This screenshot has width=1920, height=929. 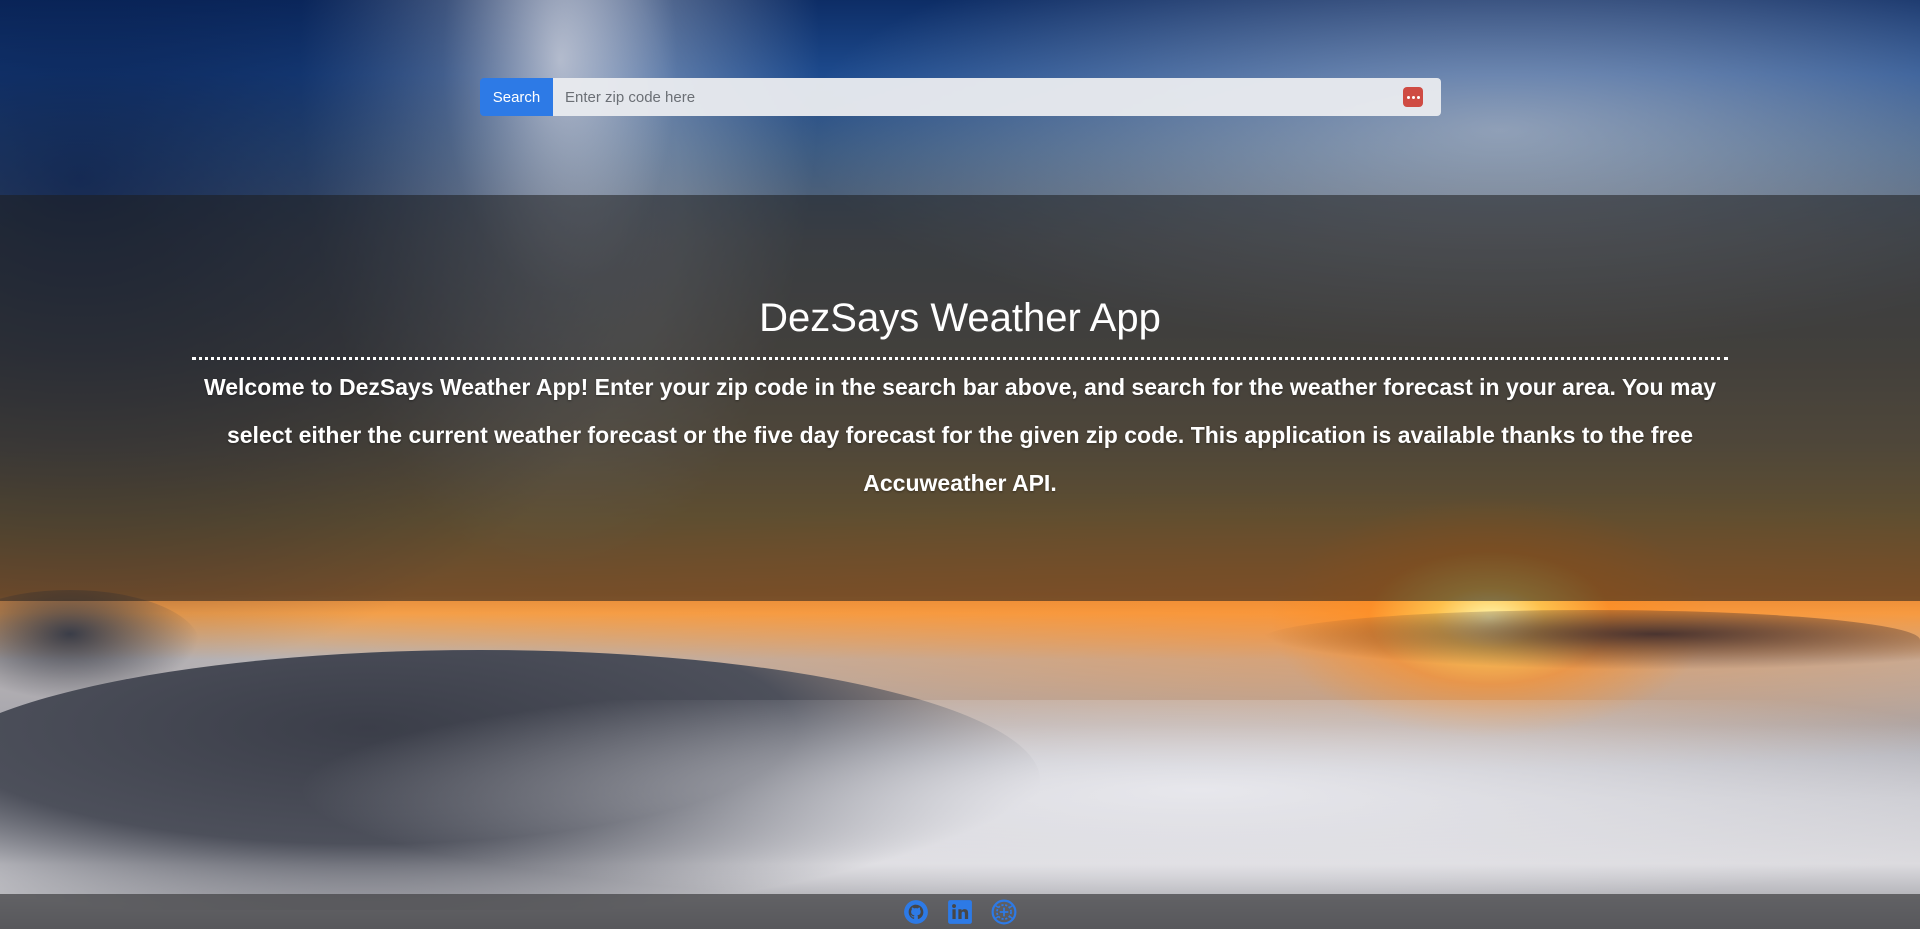 What do you see at coordinates (960, 358) in the screenshot?
I see `title-divider` at bounding box center [960, 358].